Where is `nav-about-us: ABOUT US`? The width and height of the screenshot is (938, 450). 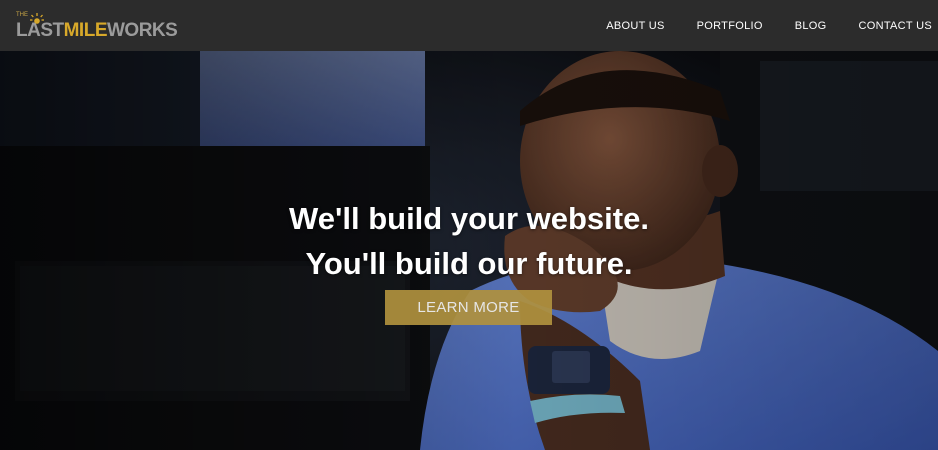 nav-about-us: ABOUT US is located at coordinates (635, 26).